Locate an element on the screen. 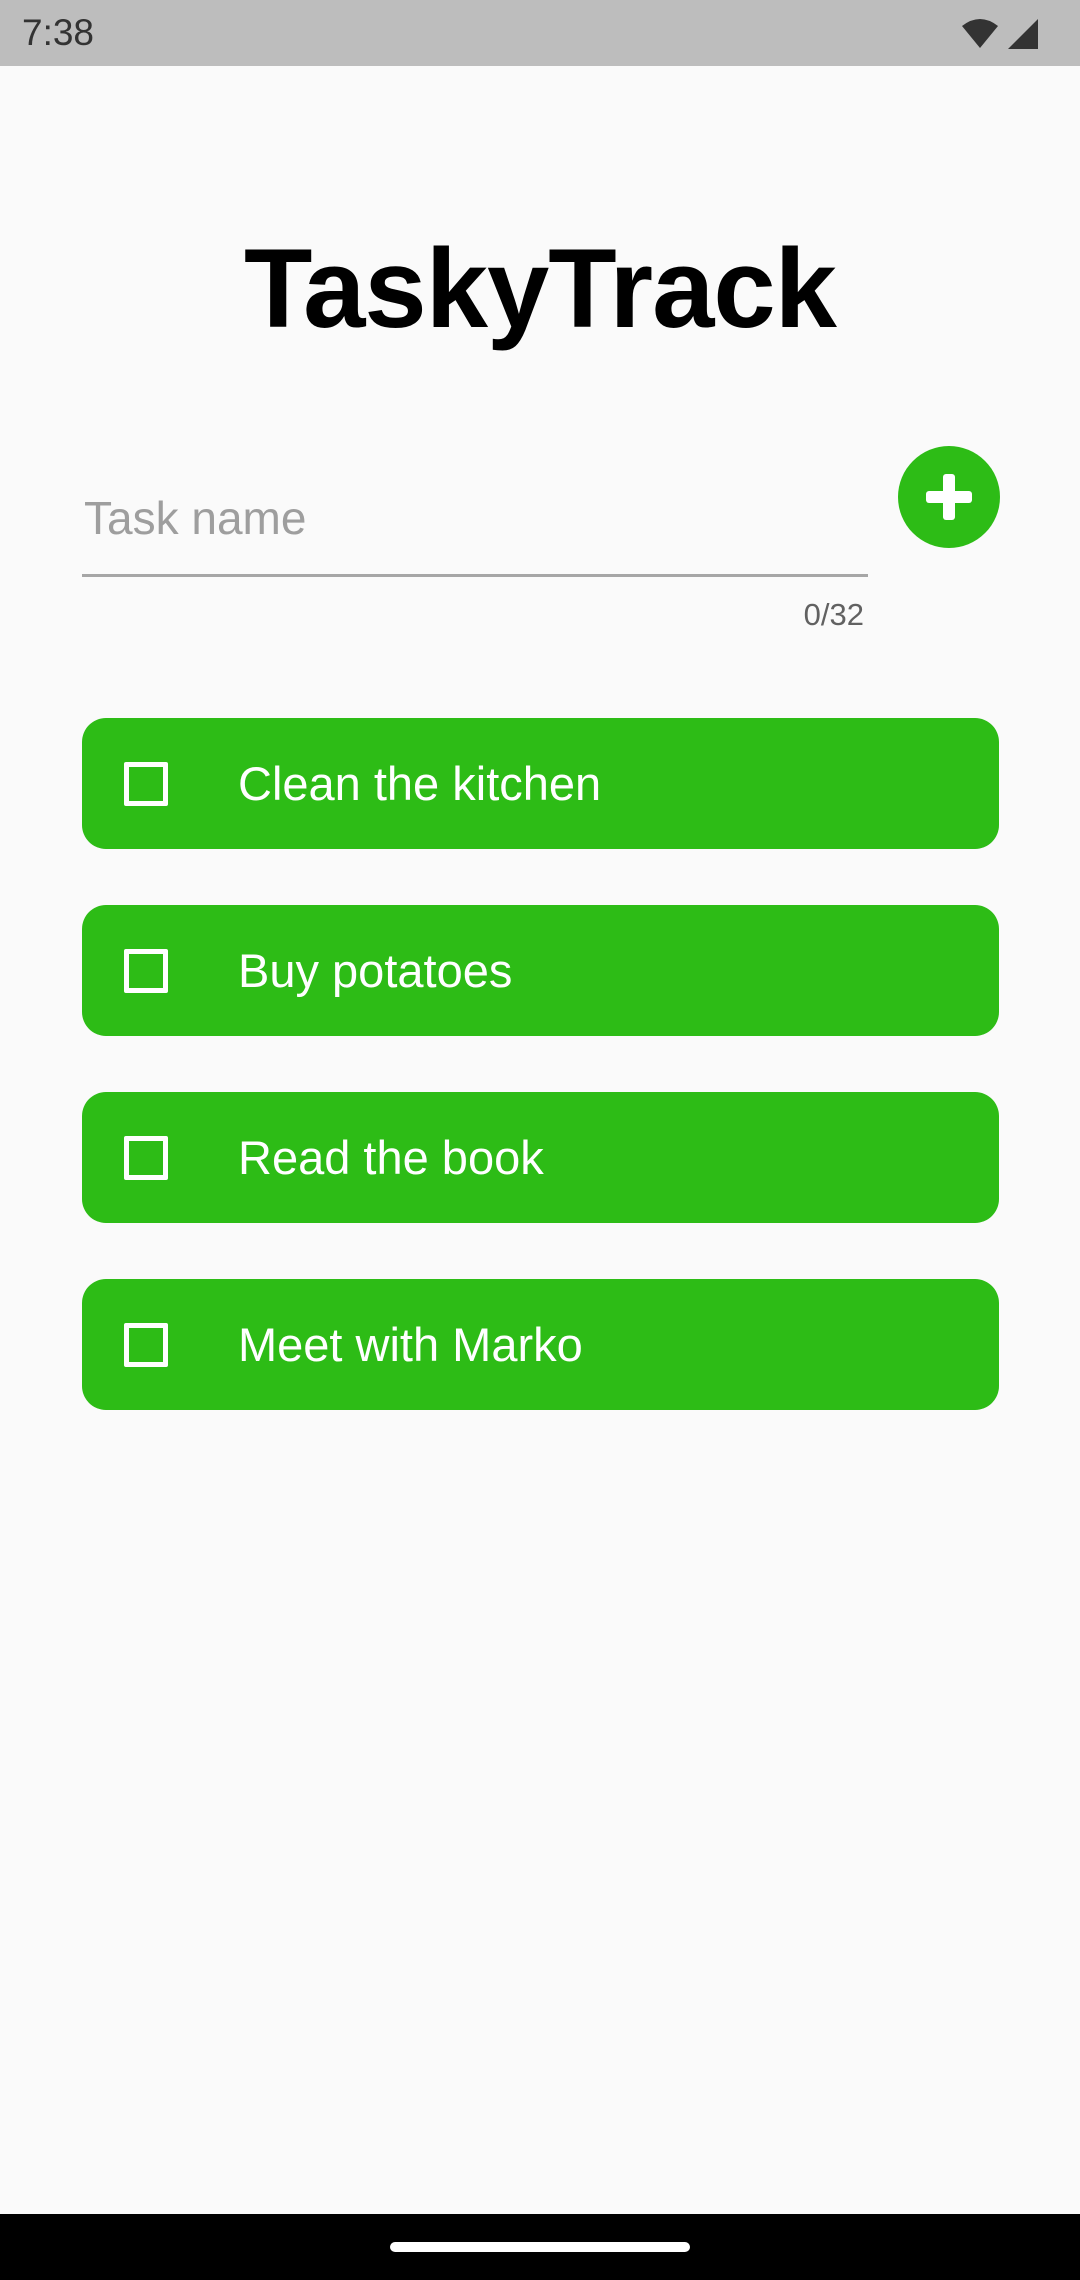 The width and height of the screenshot is (1080, 2280). character-counter: 0/32 is located at coordinates (833, 614).